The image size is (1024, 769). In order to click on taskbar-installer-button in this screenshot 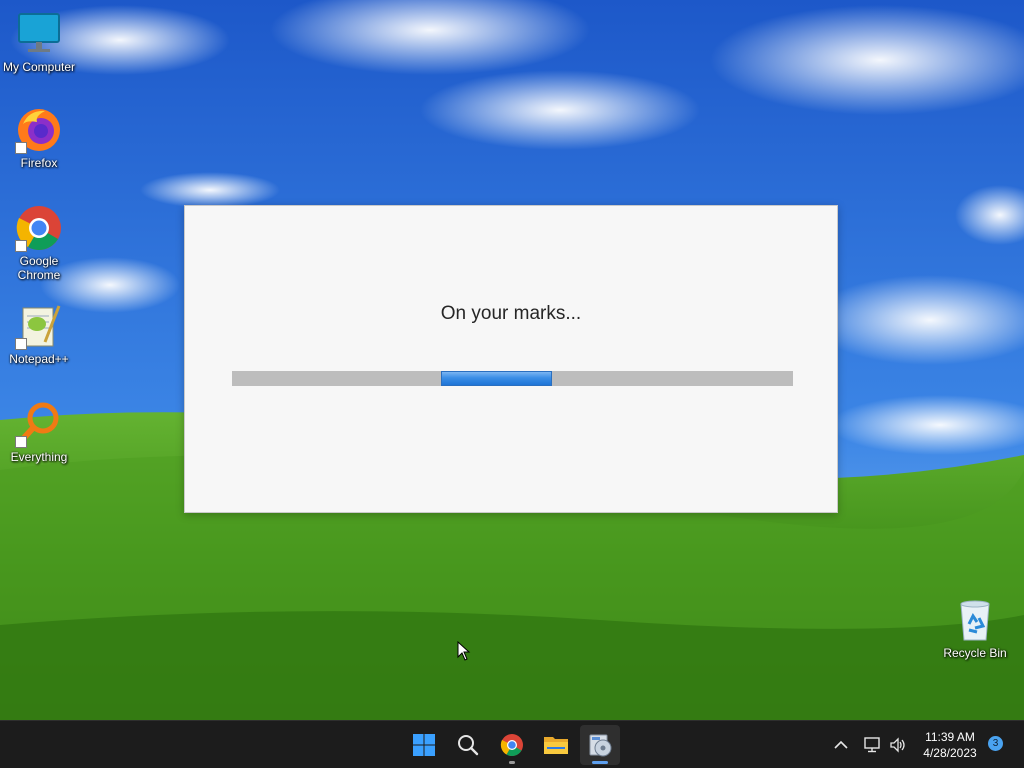, I will do `click(600, 745)`.